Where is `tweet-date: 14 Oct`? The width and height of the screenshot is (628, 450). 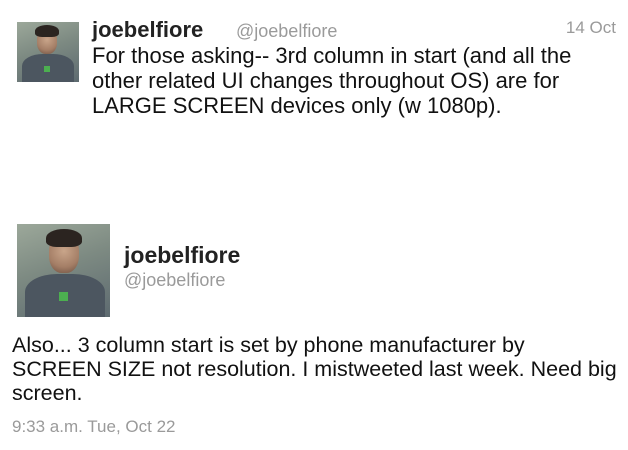 tweet-date: 14 Oct is located at coordinates (591, 28).